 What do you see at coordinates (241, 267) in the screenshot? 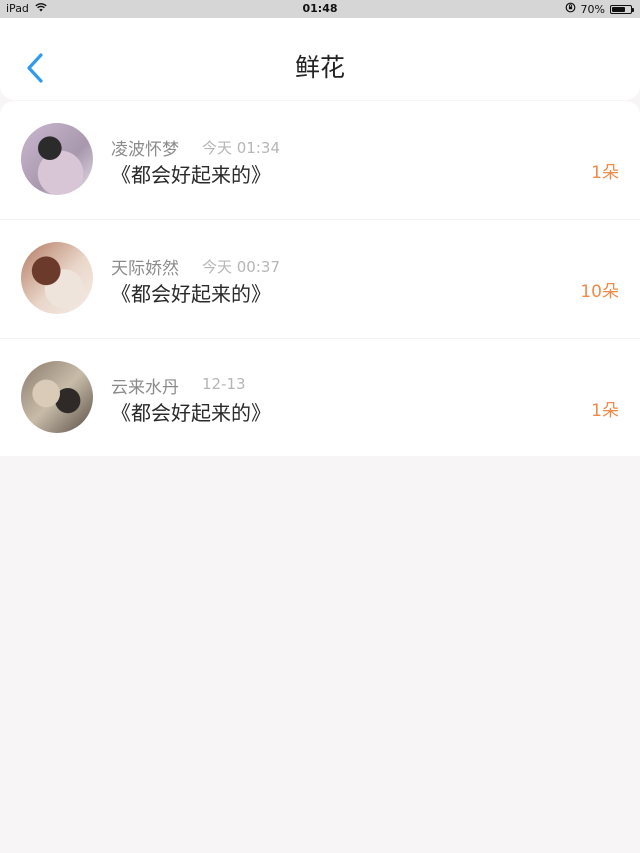
I see `sent-time: 今天 00:37` at bounding box center [241, 267].